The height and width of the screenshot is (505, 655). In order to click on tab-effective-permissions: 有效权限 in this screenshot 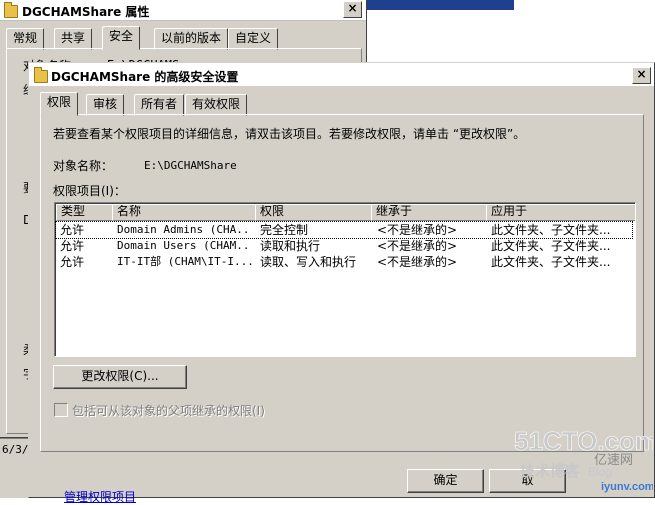, I will do `click(216, 105)`.